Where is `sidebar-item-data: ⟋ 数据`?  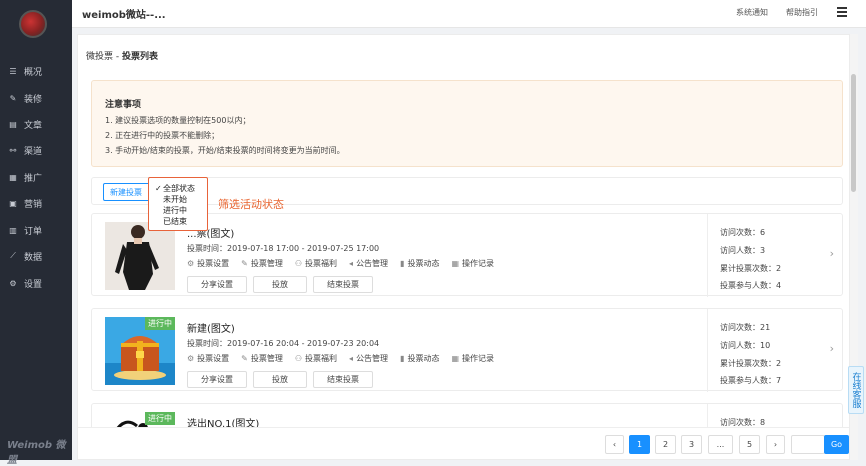
sidebar-item-data: ⟋ 数据 is located at coordinates (36, 256).